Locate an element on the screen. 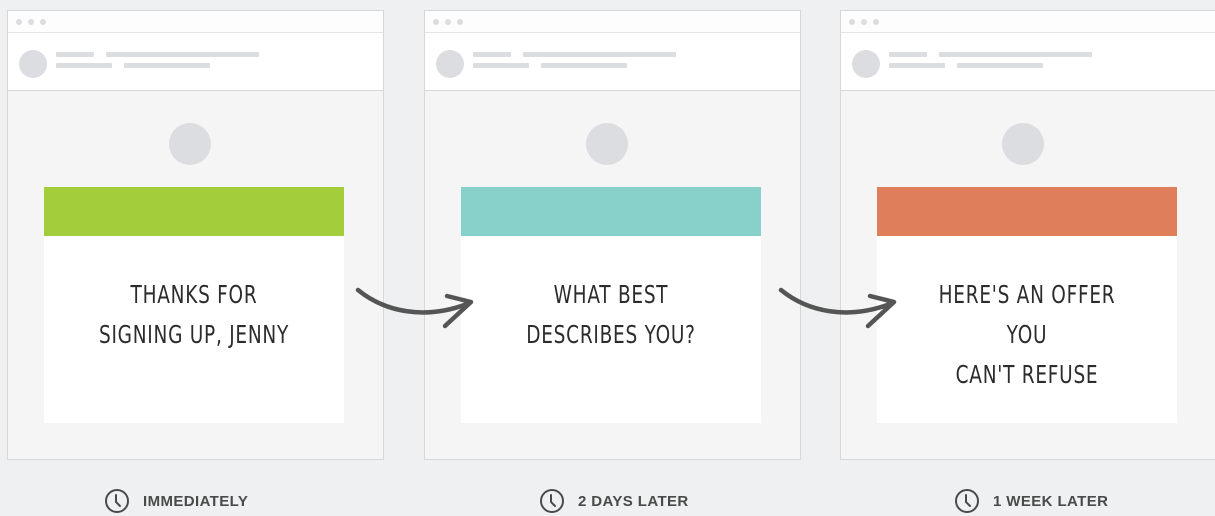 The height and width of the screenshot is (516, 1215). timing-caption-2: 2 DAYS LATER is located at coordinates (614, 501).